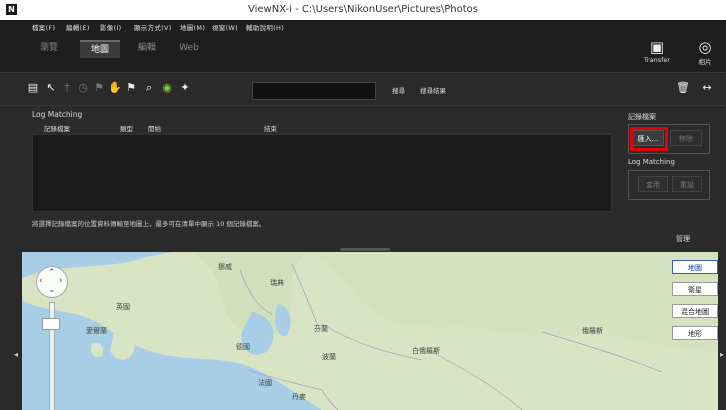 The image size is (726, 410). I want to click on map-type-hybrid-button: 混合地圖, so click(695, 311).